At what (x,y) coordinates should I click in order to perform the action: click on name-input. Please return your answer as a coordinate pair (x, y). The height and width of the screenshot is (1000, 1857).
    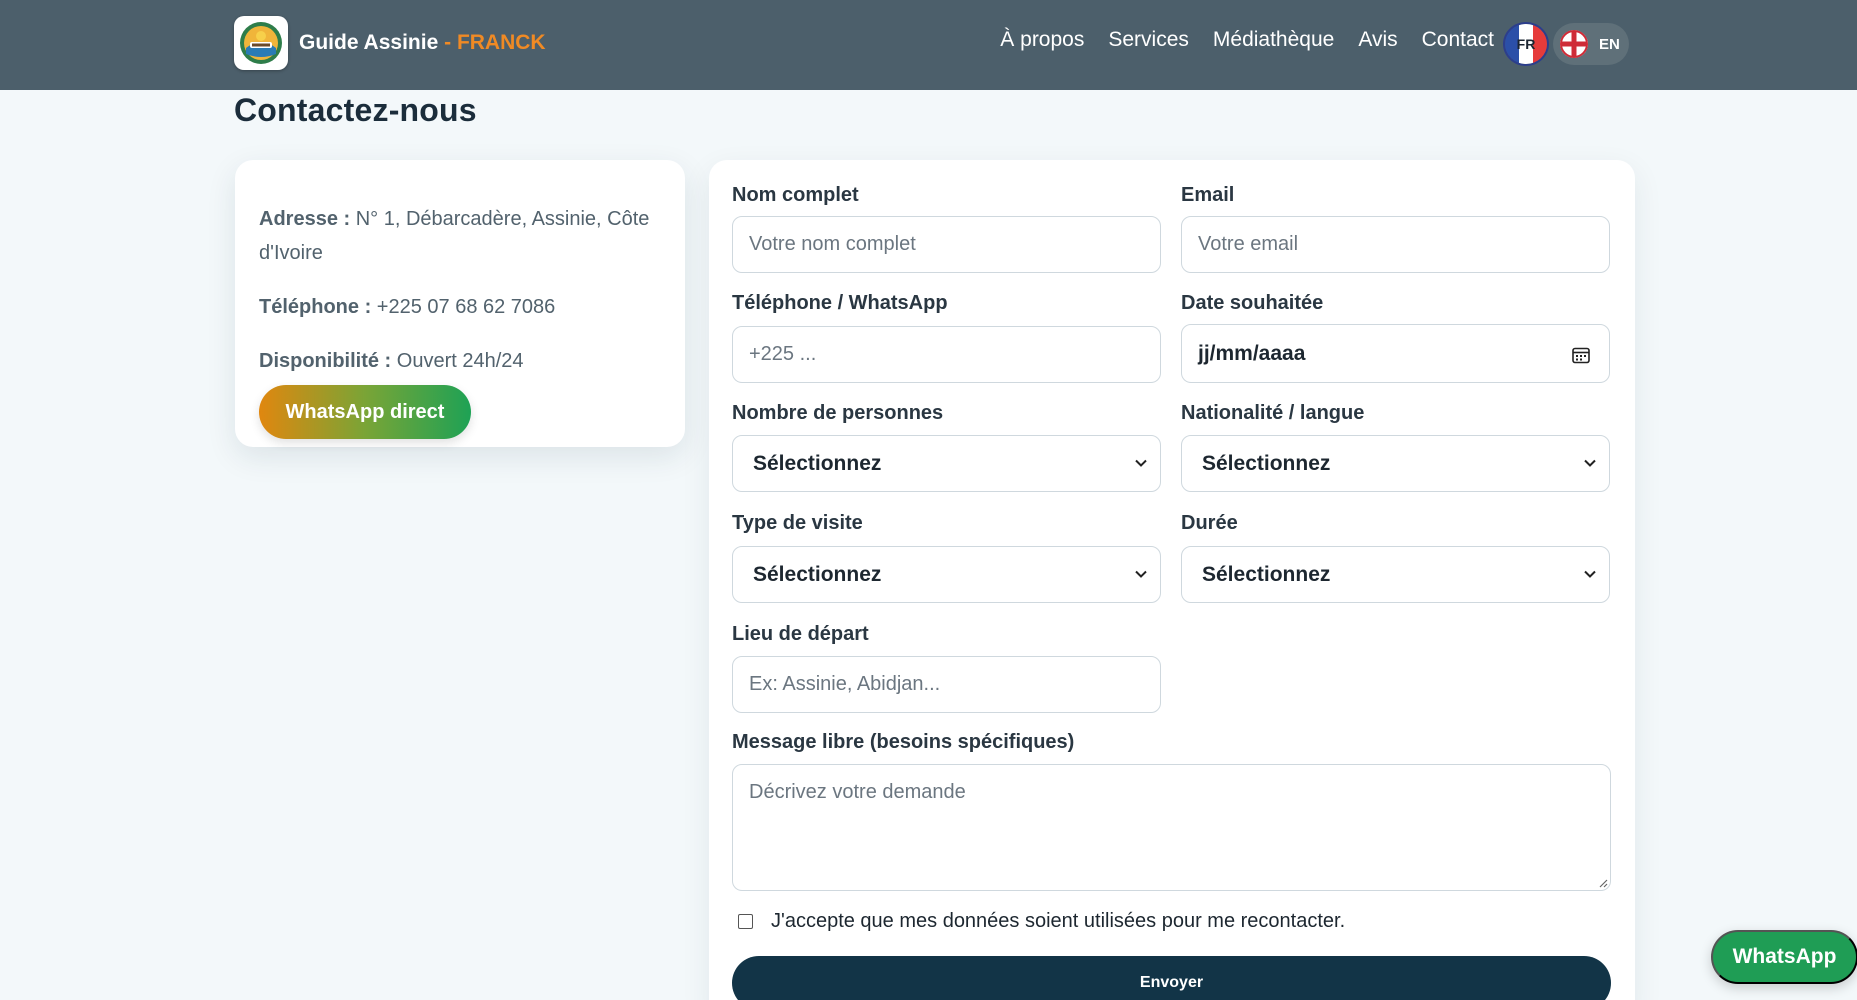
    Looking at the image, I should click on (946, 244).